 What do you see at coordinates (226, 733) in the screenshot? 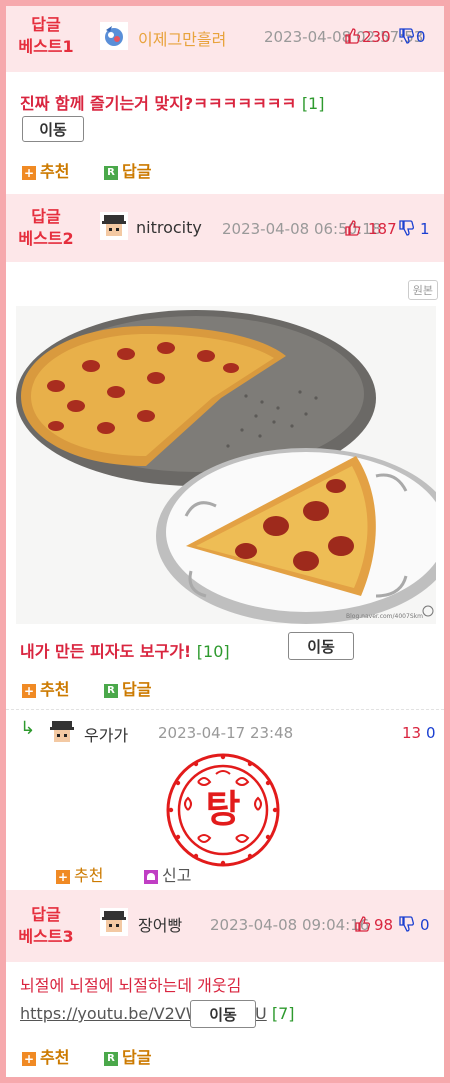
I see `reply-date: 2023-04-17 23:48` at bounding box center [226, 733].